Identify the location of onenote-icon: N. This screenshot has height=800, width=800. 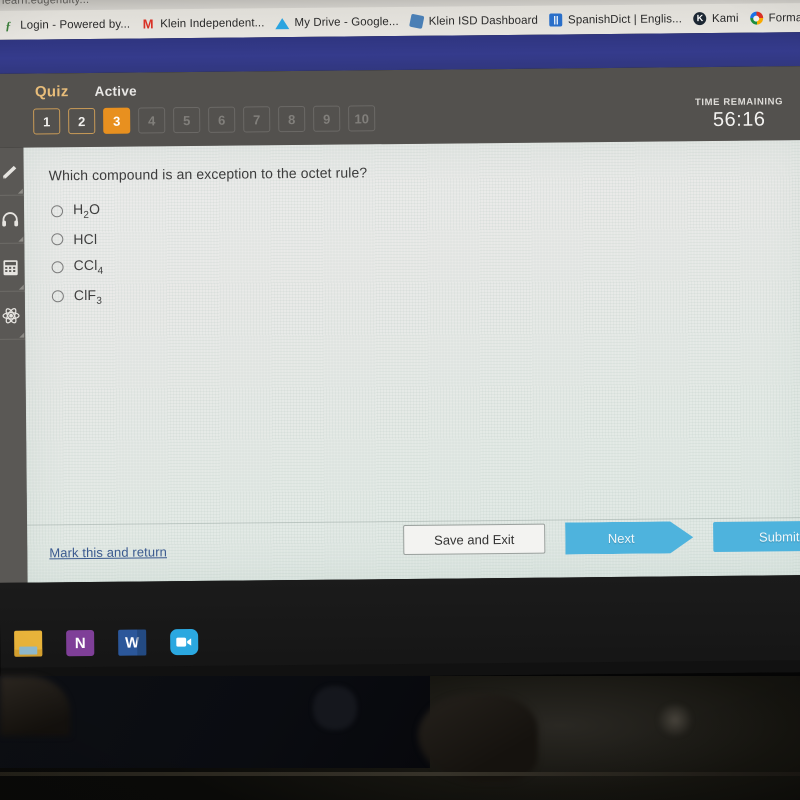
(80, 643).